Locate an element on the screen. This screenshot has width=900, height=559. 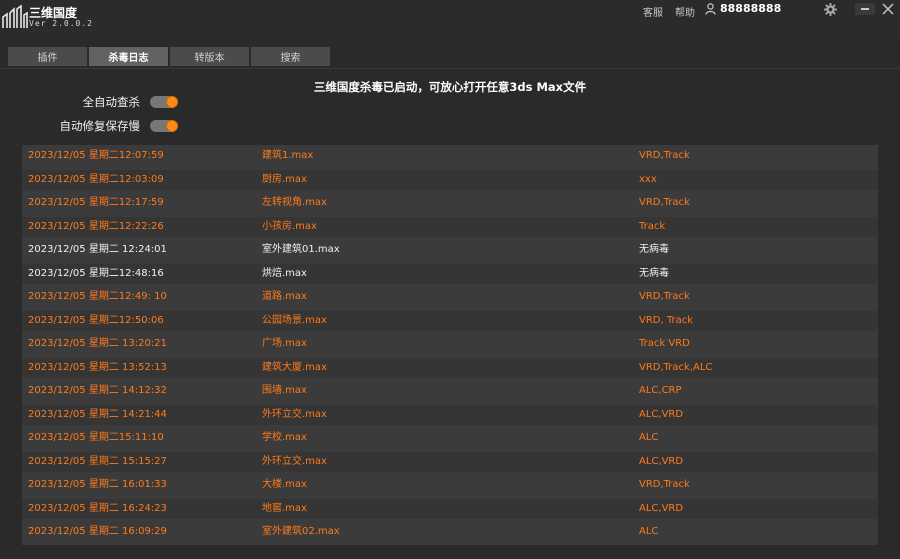
divider is located at coordinates (450, 68).